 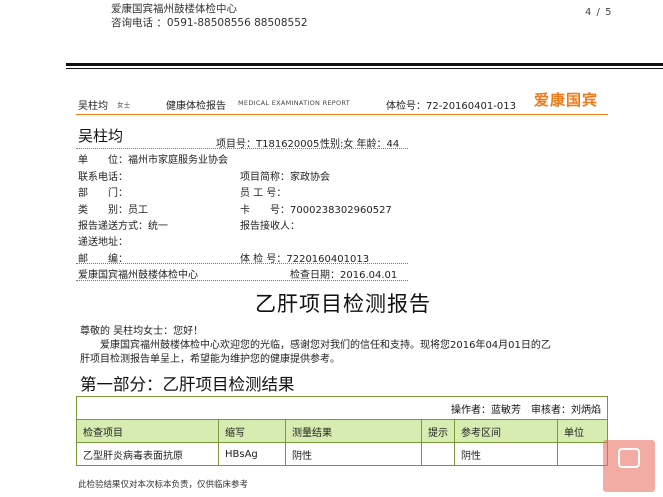 I want to click on header-orange-rule, so click(x=342, y=114).